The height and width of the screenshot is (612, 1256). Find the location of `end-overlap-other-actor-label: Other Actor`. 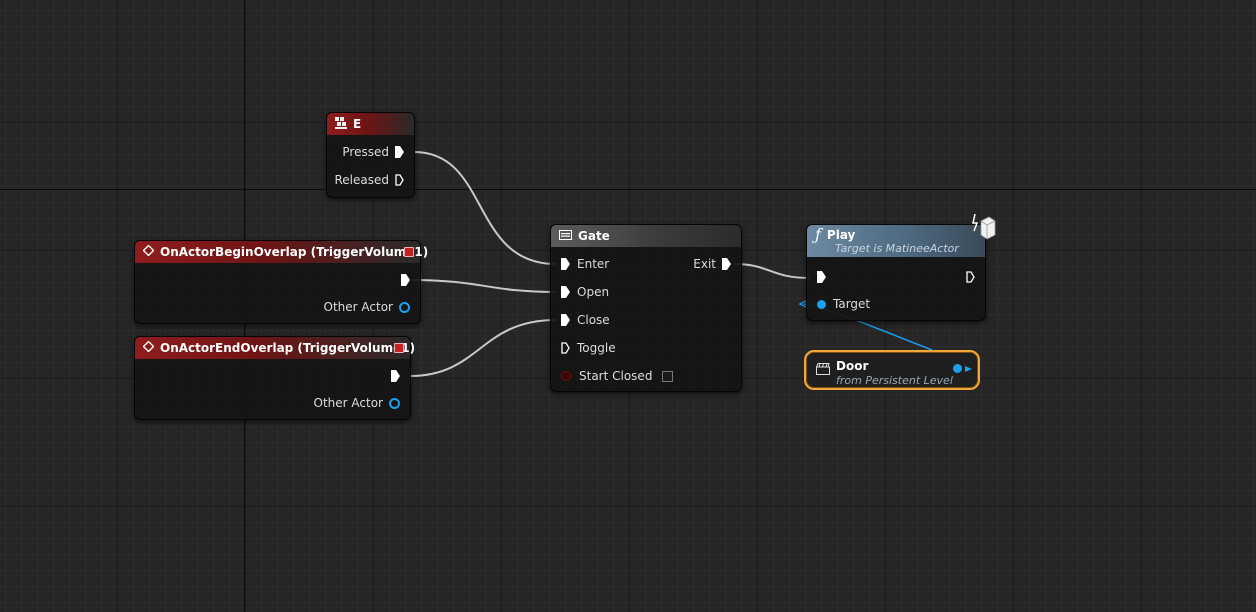

end-overlap-other-actor-label: Other Actor is located at coordinates (348, 403).